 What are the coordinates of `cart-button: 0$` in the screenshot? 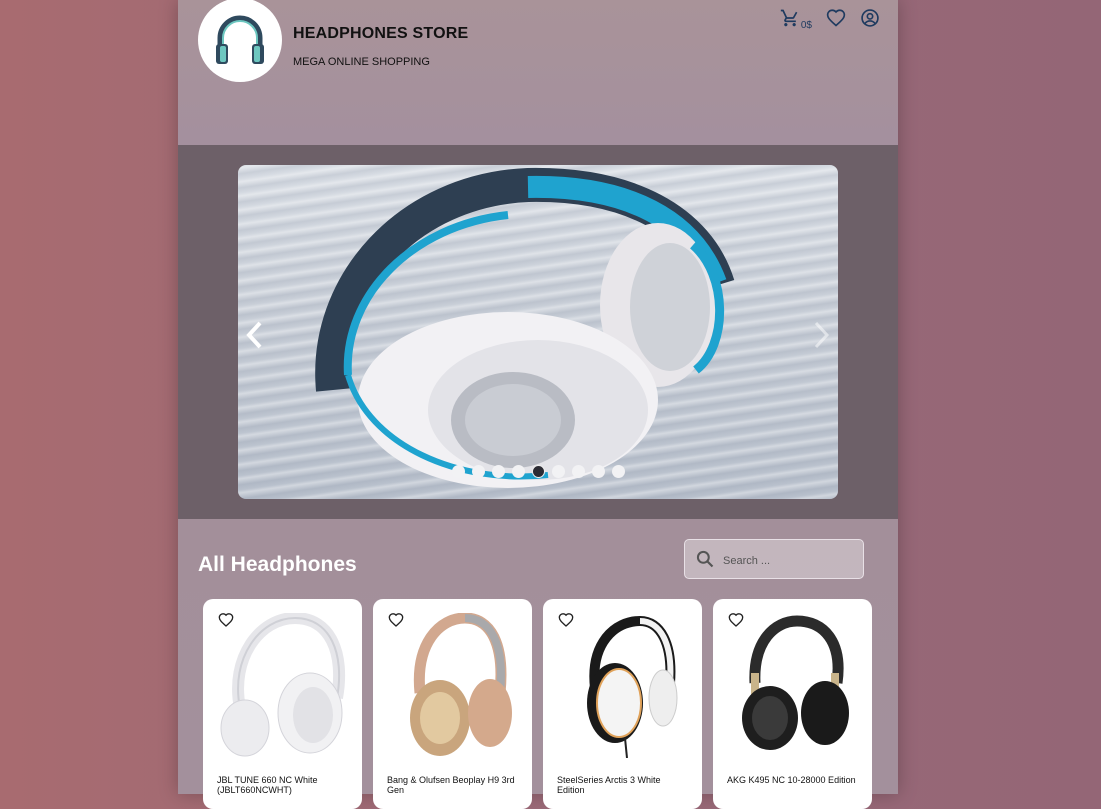 It's located at (796, 19).